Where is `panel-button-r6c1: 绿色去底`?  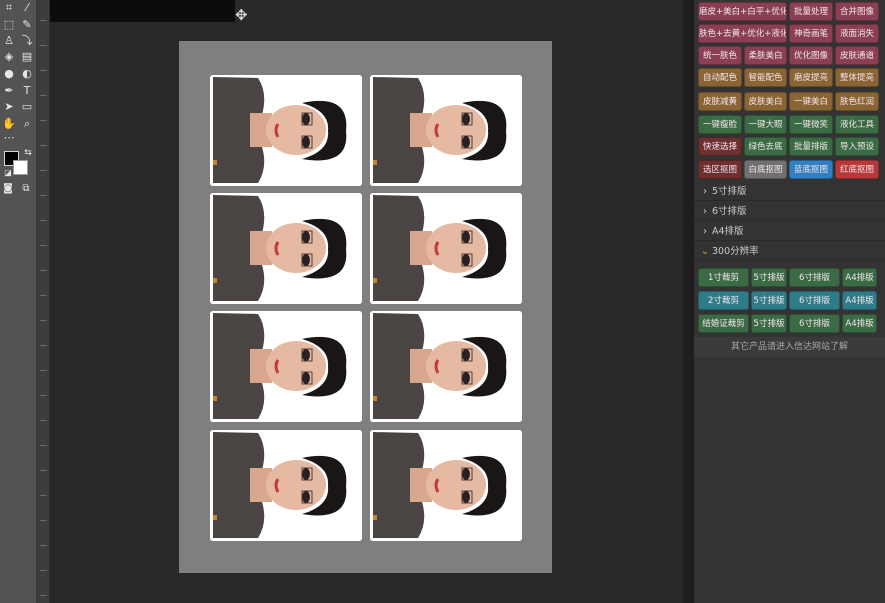 panel-button-r6c1: 绿色去底 is located at coordinates (765, 146).